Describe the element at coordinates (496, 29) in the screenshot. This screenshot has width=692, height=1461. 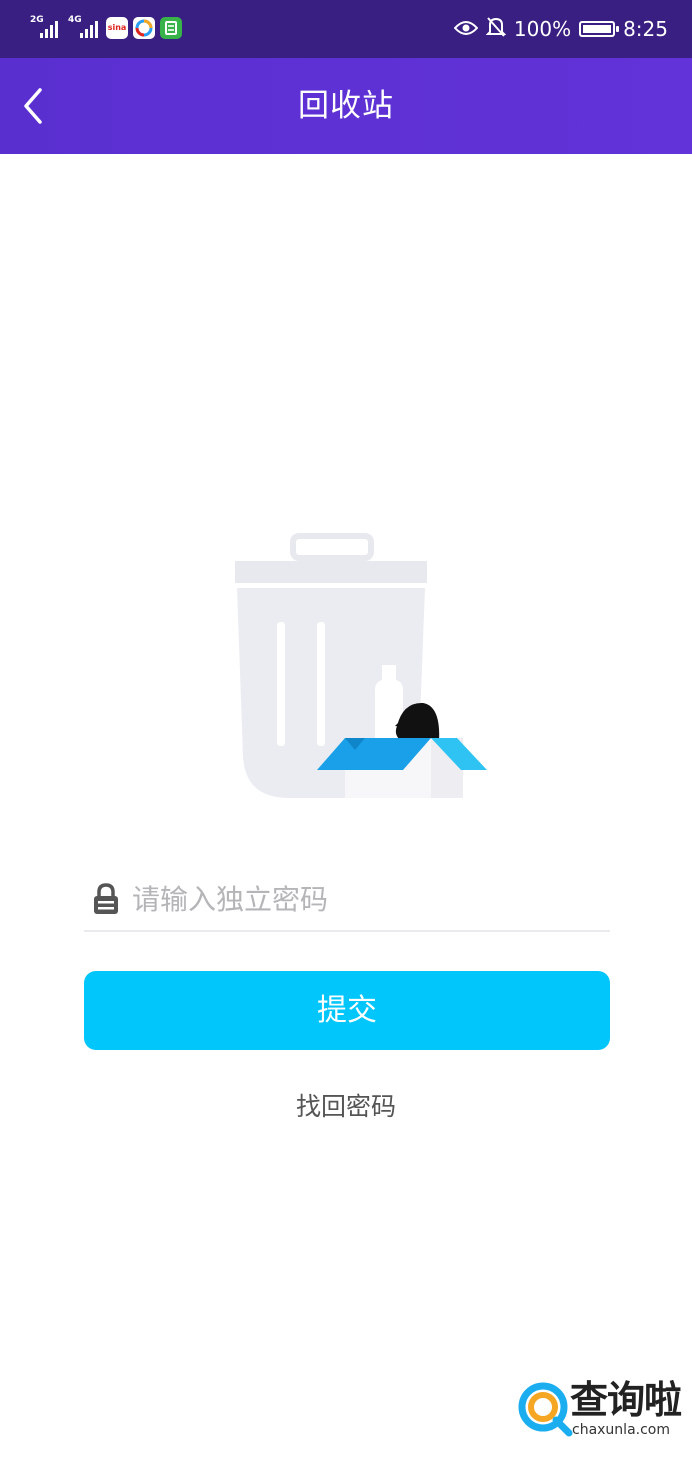
I see `bell-muted-icon` at that location.